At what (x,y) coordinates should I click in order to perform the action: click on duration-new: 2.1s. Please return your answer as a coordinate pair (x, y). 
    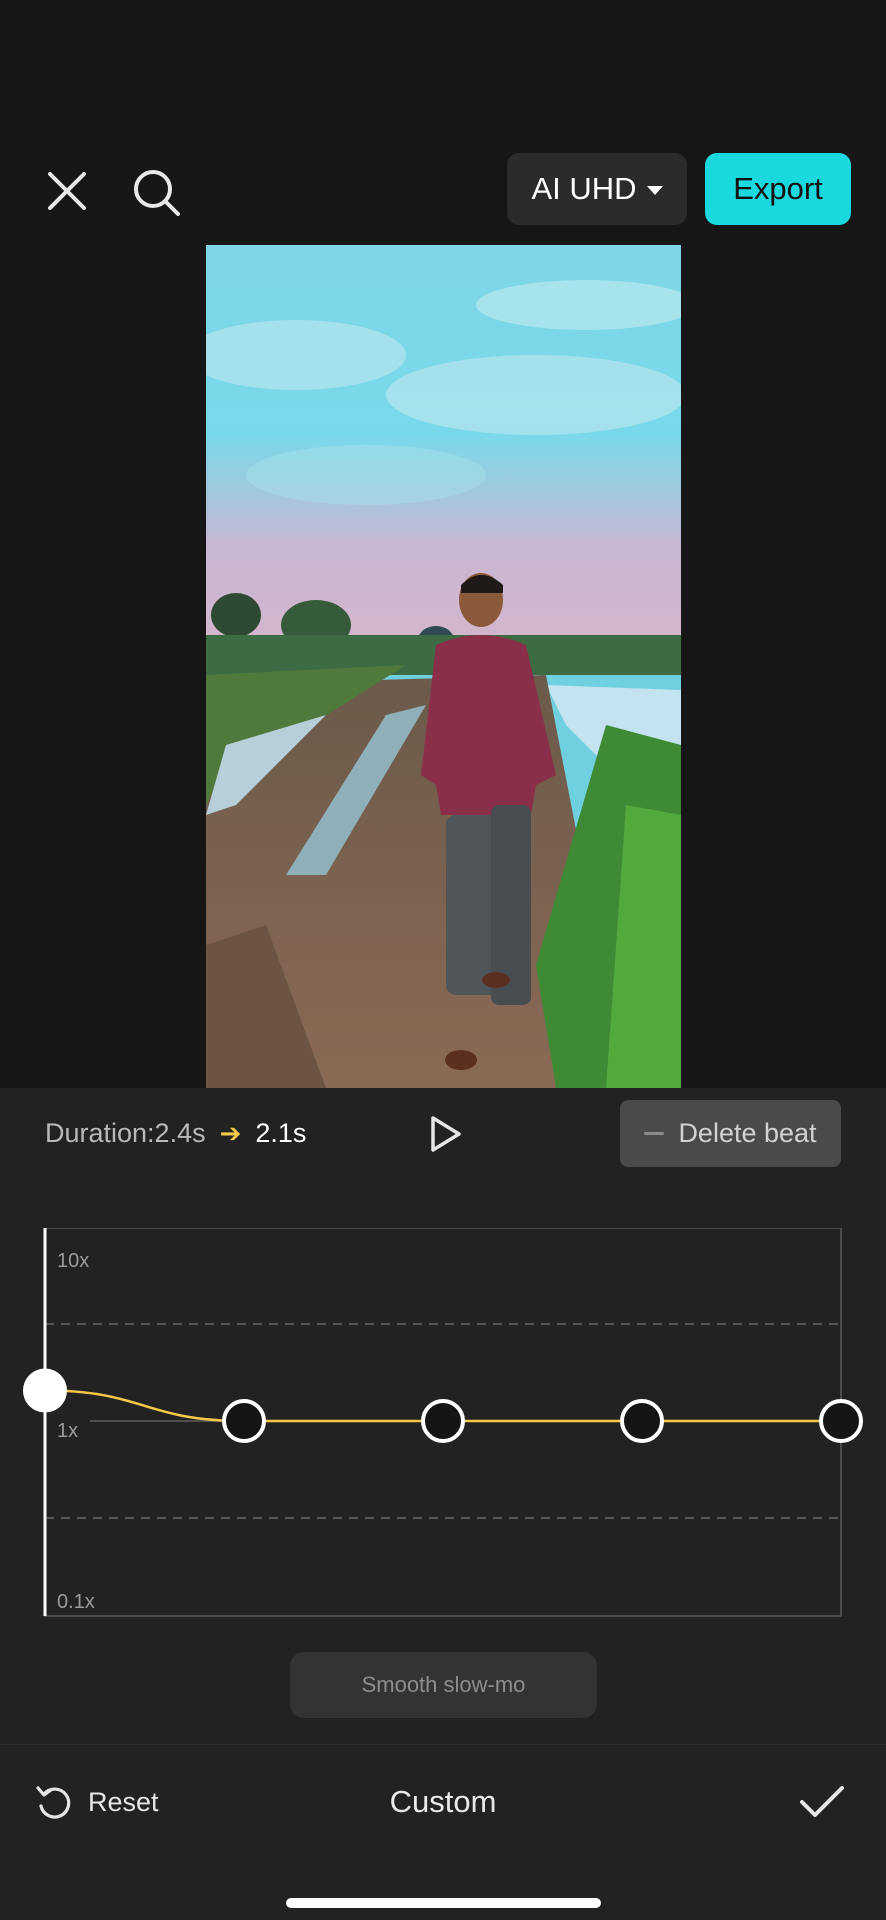
    Looking at the image, I should click on (281, 1133).